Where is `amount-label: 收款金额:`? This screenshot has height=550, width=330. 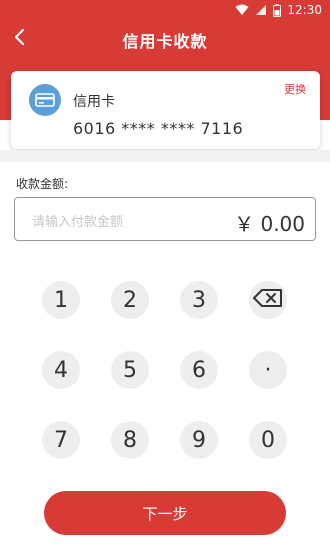
amount-label: 收款金额: is located at coordinates (42, 184).